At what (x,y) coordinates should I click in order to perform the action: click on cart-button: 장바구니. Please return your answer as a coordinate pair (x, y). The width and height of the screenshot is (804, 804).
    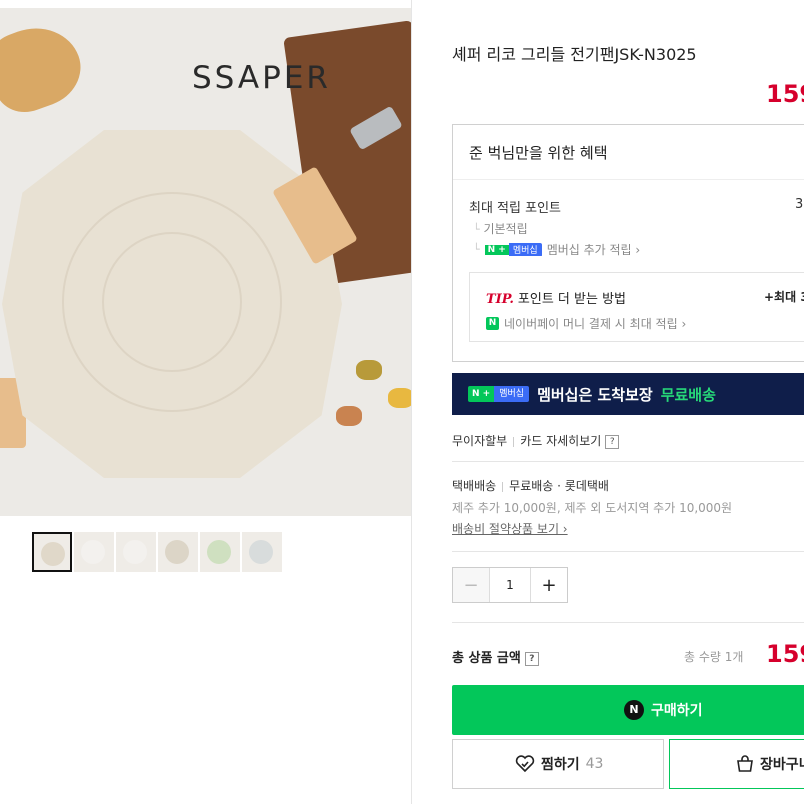
    Looking at the image, I should click on (736, 764).